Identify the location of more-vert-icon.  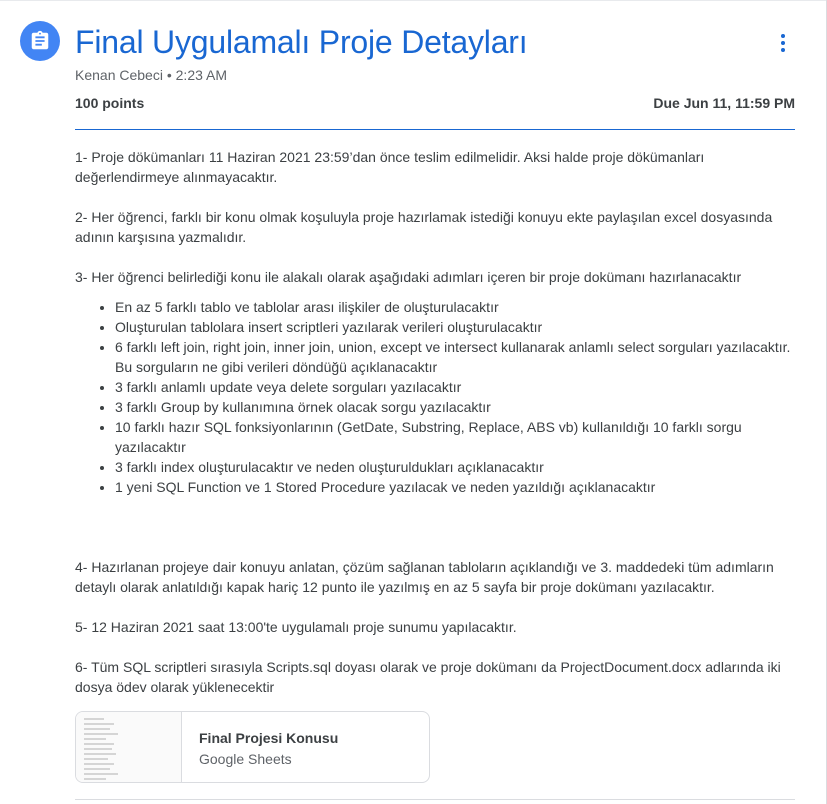
(783, 43).